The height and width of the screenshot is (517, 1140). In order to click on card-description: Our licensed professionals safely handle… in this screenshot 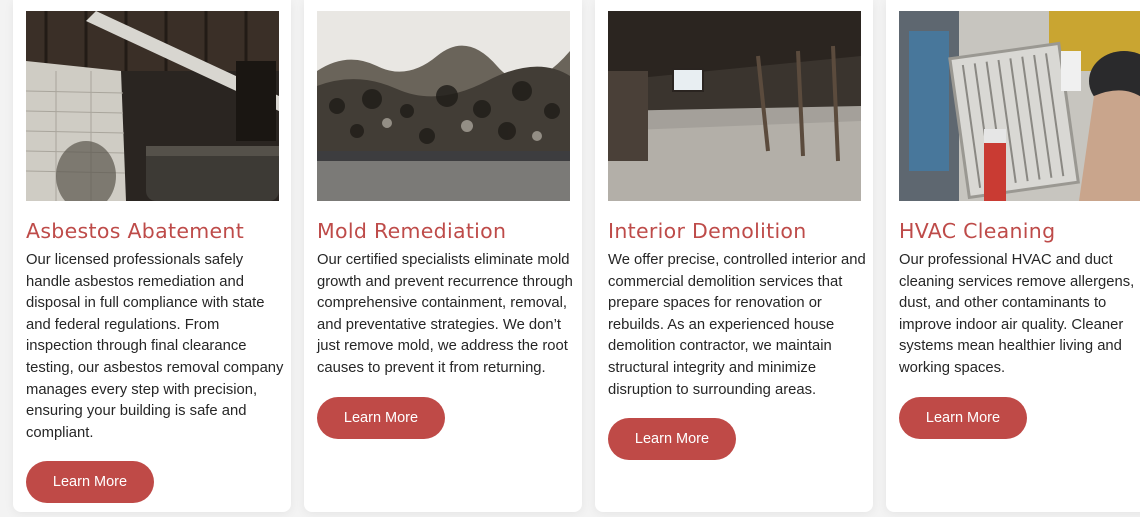, I will do `click(155, 346)`.